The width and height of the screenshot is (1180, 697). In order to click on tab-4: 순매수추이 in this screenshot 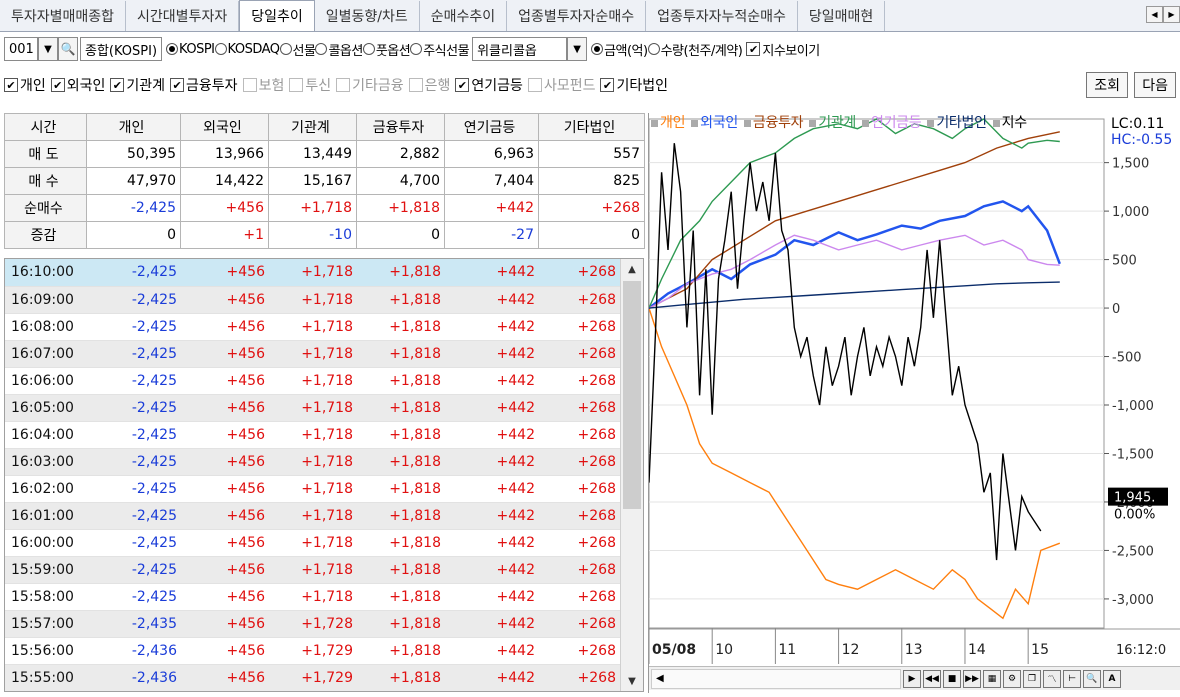, I will do `click(463, 16)`.